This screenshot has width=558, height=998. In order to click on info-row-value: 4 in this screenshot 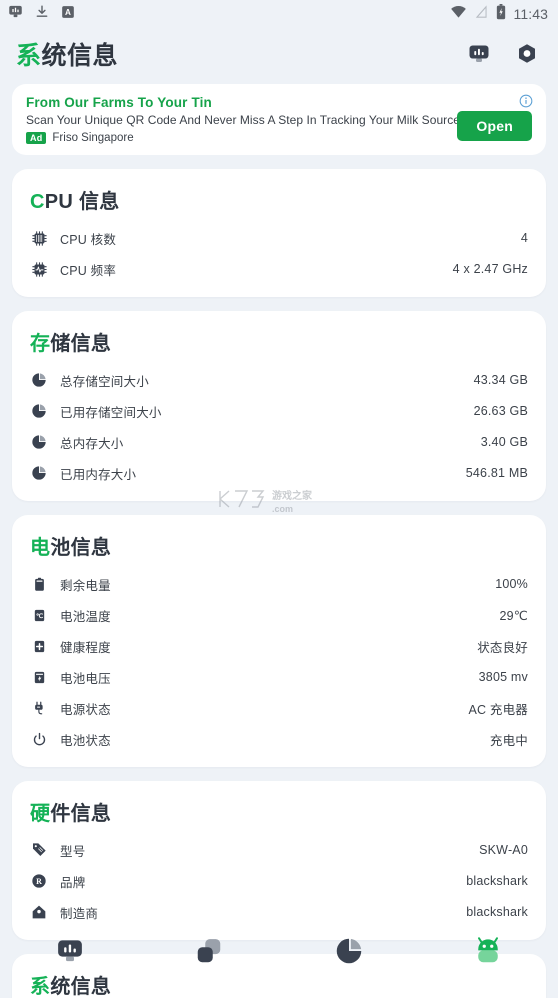, I will do `click(524, 238)`.